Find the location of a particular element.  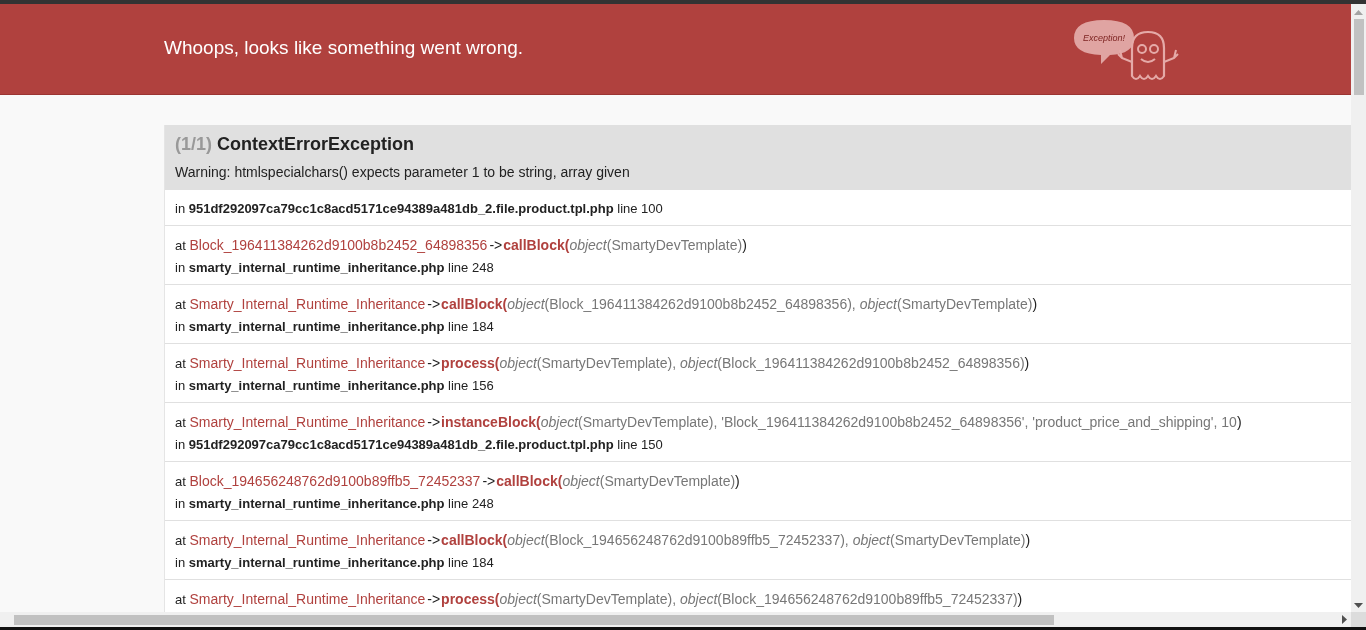

trace-call-text: at Smarty_Internal_Runtime_Inheritance->process(object(SmartyDevTemplate), object(Block_194656248762d9100b89ffb5_72452337)) is located at coordinates (599, 599).